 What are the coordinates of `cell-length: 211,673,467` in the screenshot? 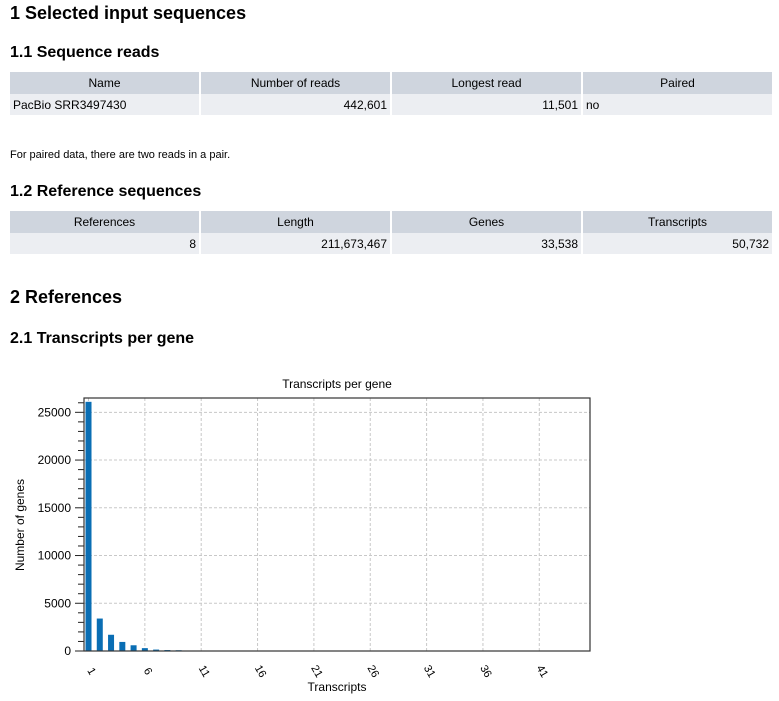 It's located at (295, 243).